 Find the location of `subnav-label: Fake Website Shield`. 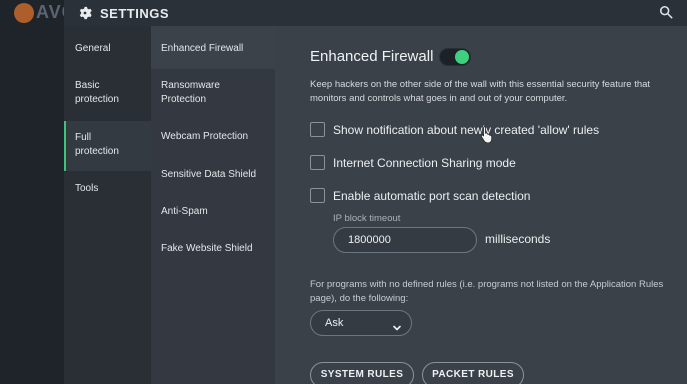

subnav-label: Fake Website Shield is located at coordinates (207, 248).